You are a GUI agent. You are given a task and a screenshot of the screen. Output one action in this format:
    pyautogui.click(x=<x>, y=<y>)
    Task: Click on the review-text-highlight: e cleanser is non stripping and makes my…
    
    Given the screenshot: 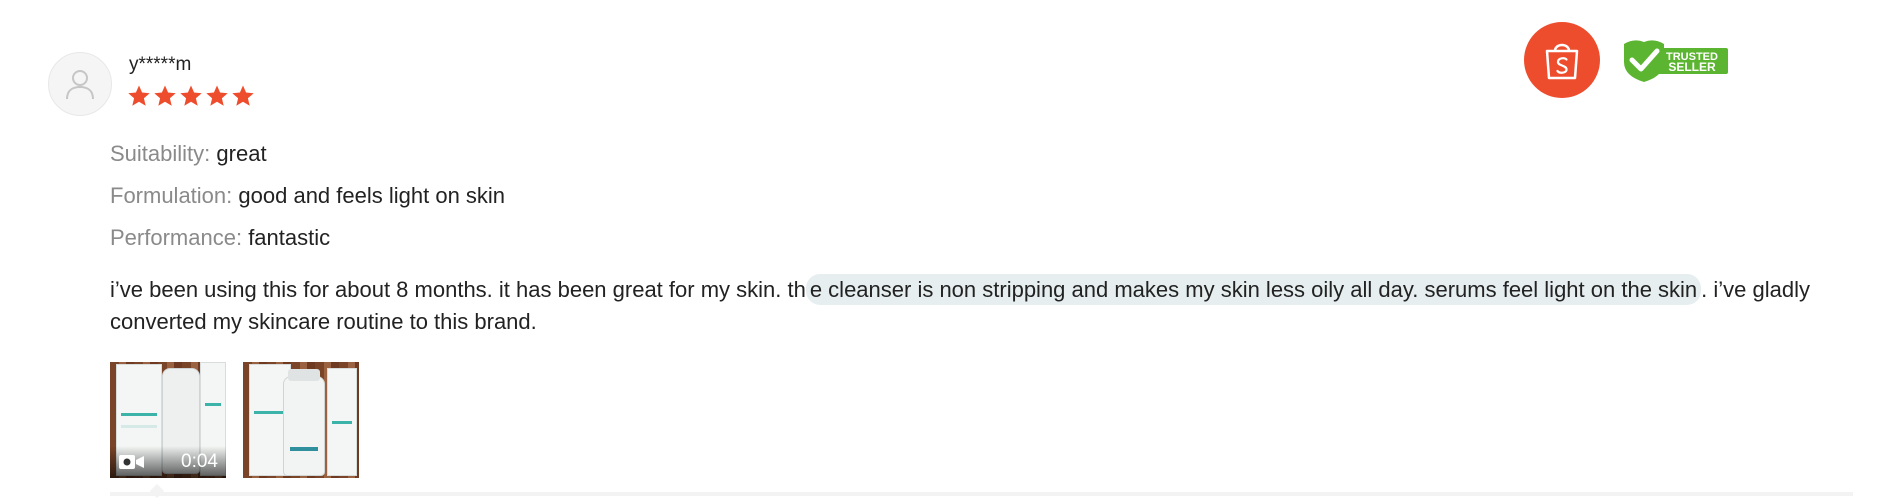 What is the action you would take?
    pyautogui.click(x=1253, y=289)
    